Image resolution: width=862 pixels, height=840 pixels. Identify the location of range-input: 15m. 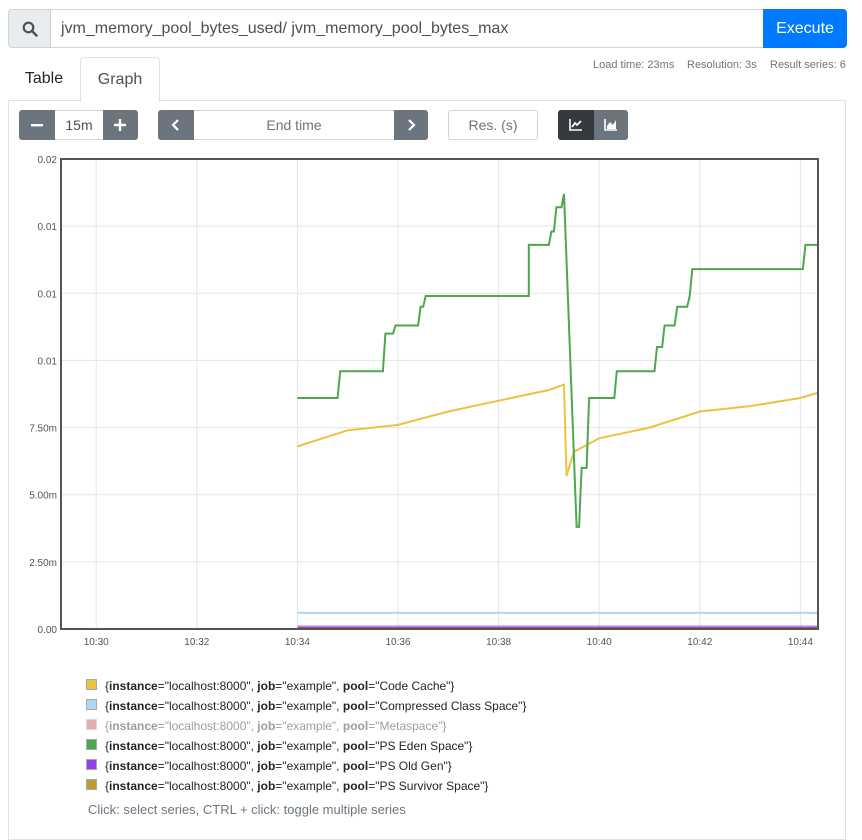
(79, 125).